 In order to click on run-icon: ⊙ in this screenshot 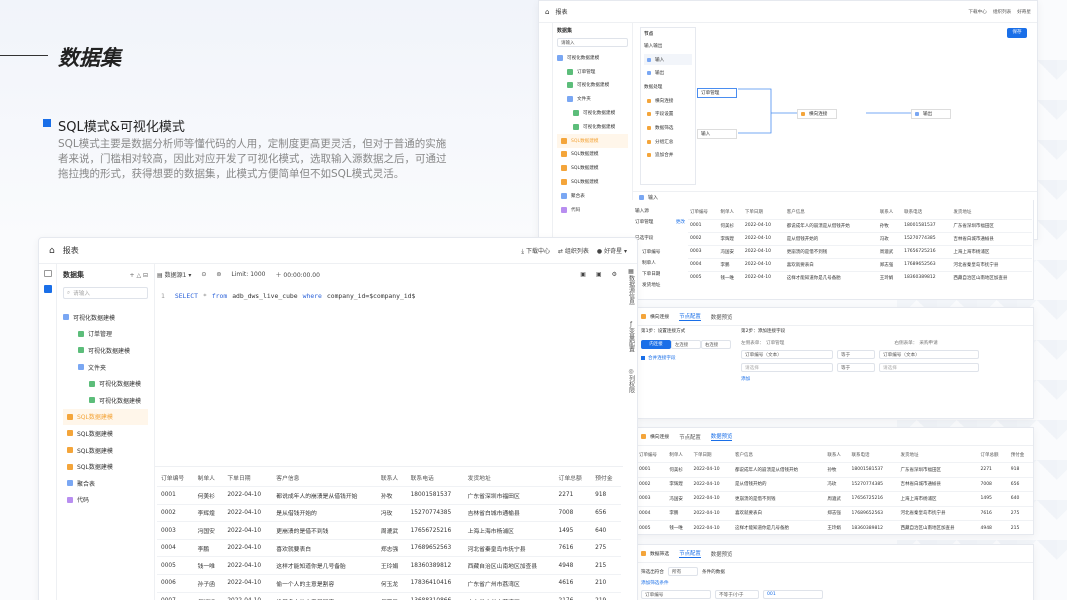, I will do `click(203, 274)`.